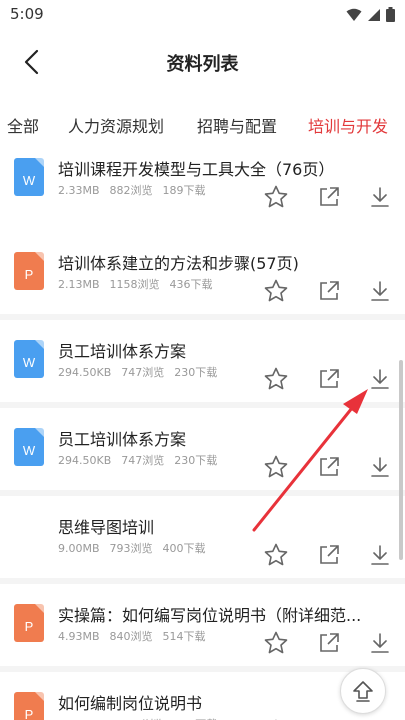  Describe the element at coordinates (348, 125) in the screenshot. I see `tab-training: 培训与开发` at that location.